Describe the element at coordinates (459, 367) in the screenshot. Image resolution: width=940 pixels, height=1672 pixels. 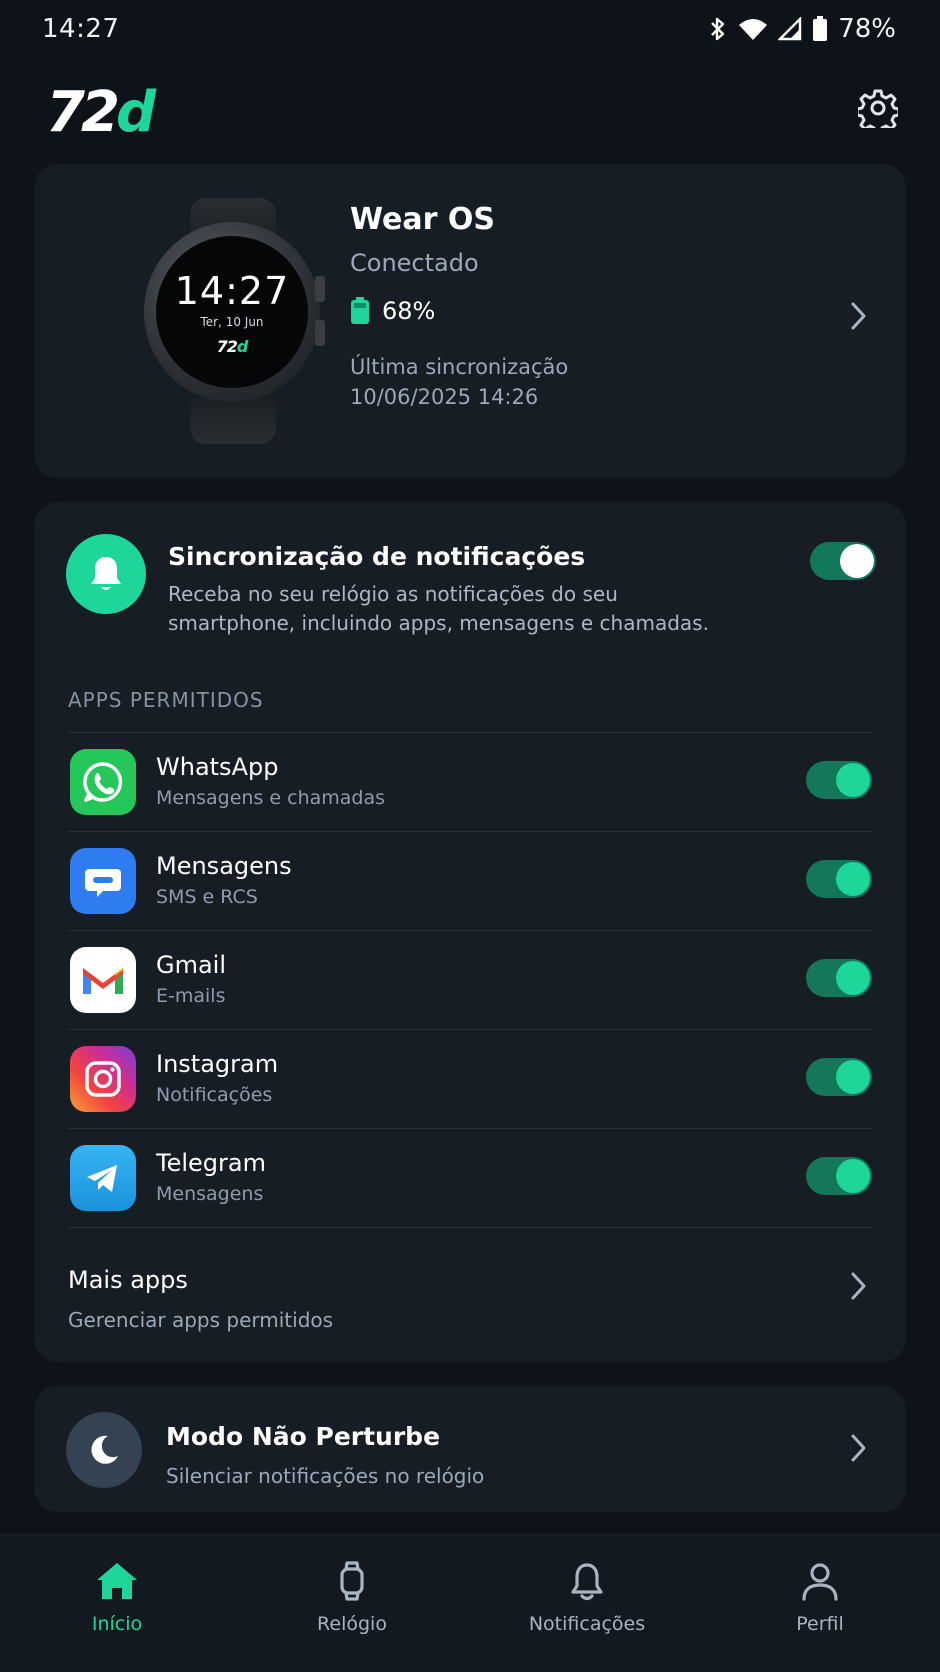
I see `sync-label: Última sincronização` at that location.